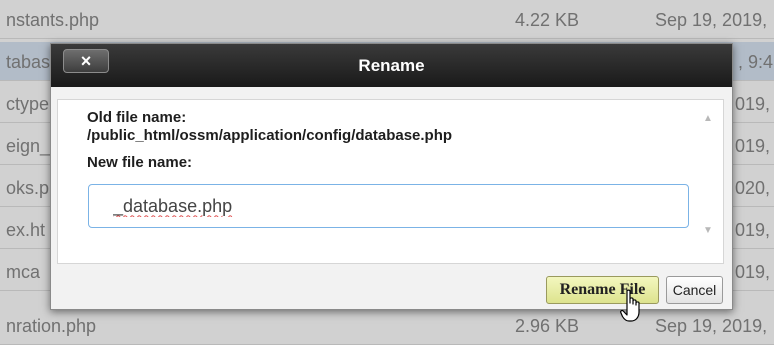 The width and height of the screenshot is (774, 345). I want to click on new-file-name-label: New file name:, so click(140, 162).